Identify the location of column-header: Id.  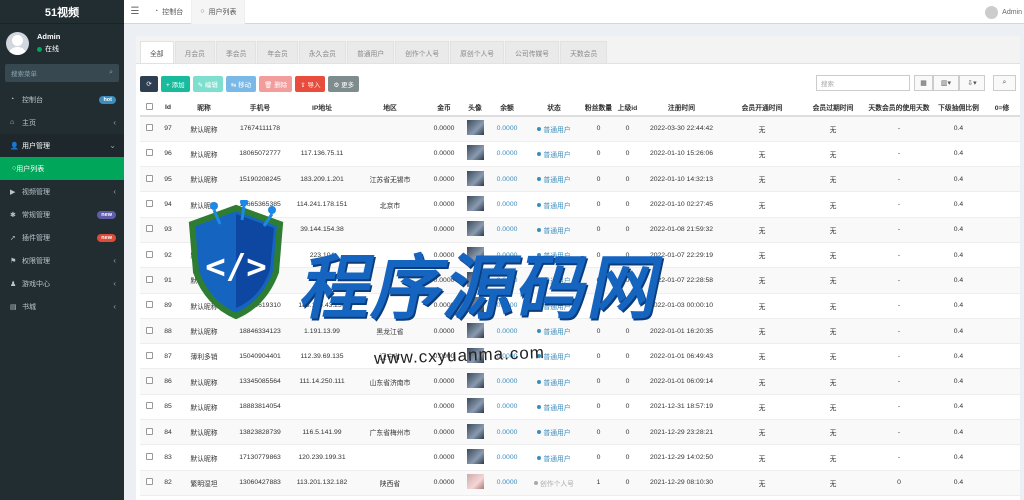
(168, 108).